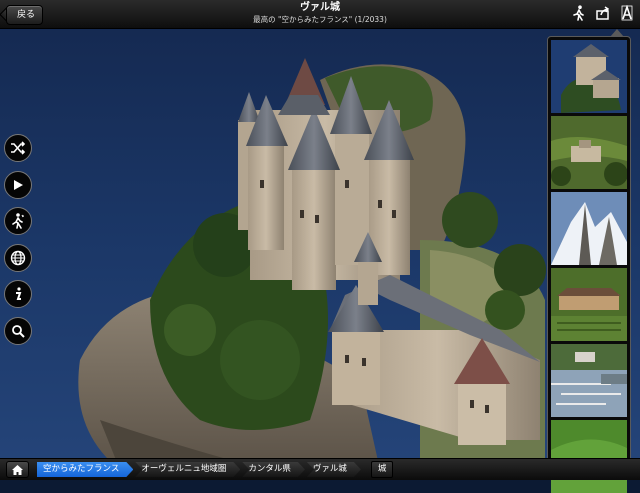  What do you see at coordinates (187, 469) in the screenshot?
I see `breadcrumb-item-region: オーヴェルニュ地域圏` at bounding box center [187, 469].